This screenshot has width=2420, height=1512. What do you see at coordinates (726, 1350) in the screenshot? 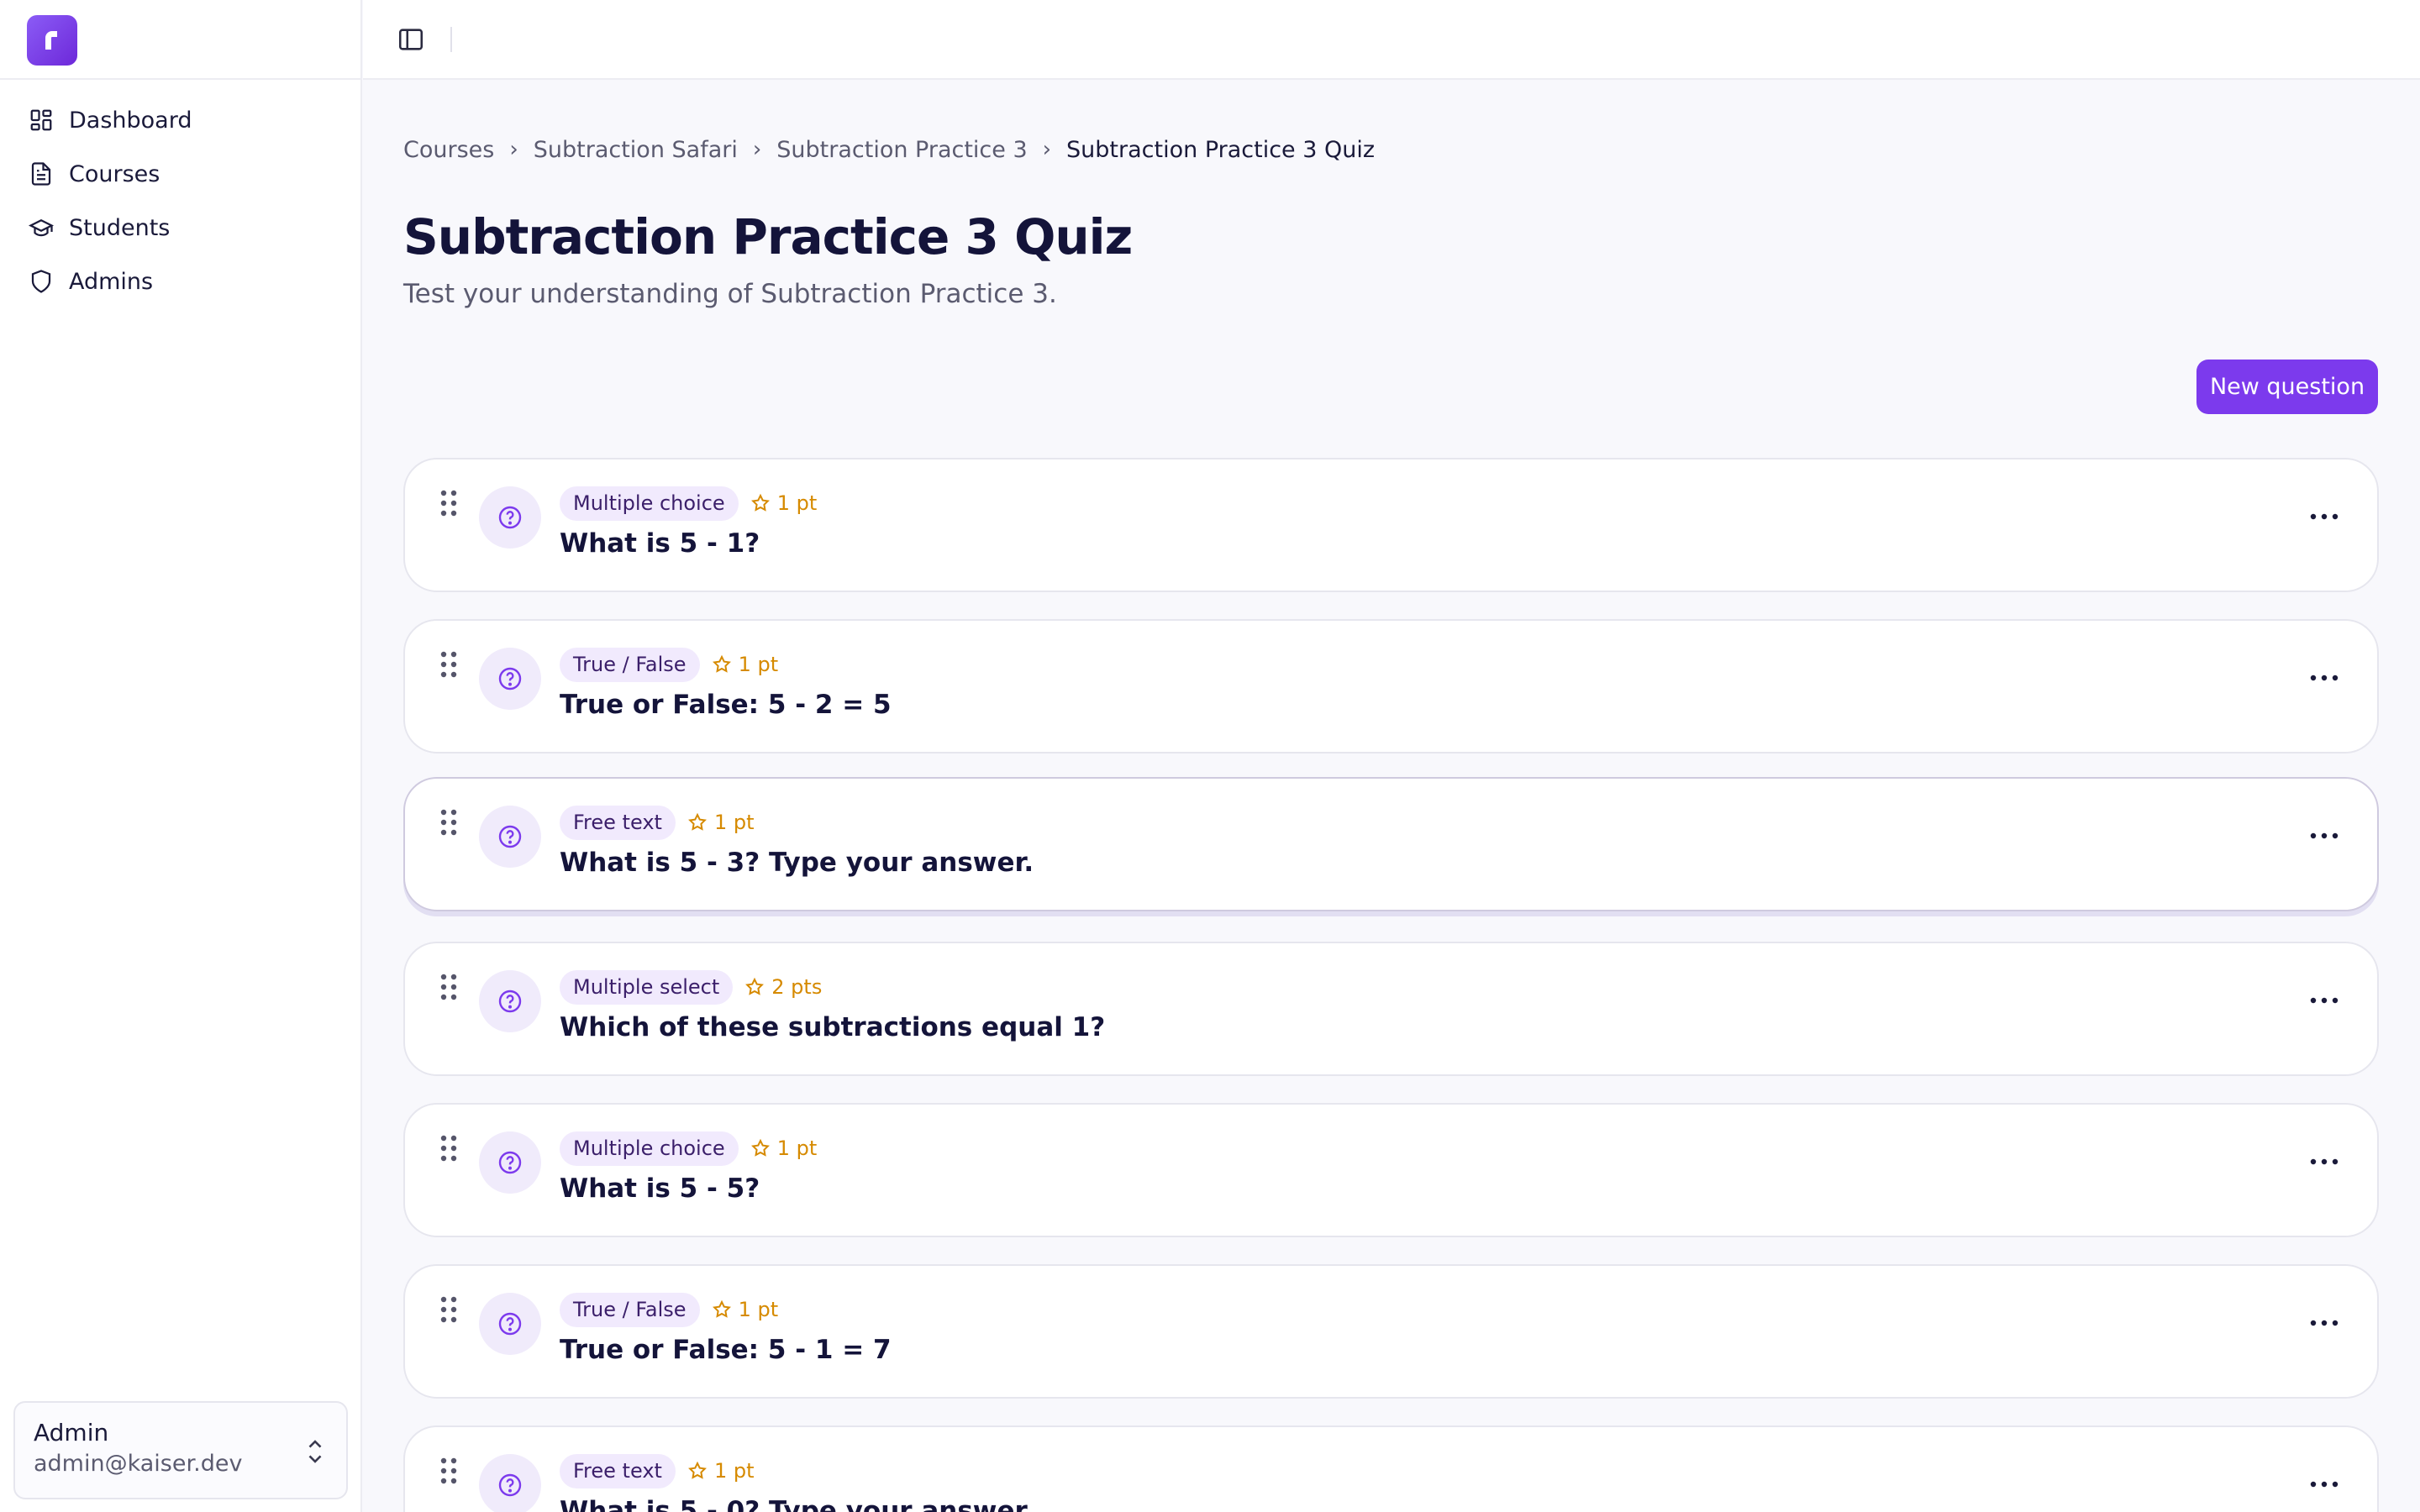
I see `question-text: True or False: 5 - 1 = 7` at bounding box center [726, 1350].